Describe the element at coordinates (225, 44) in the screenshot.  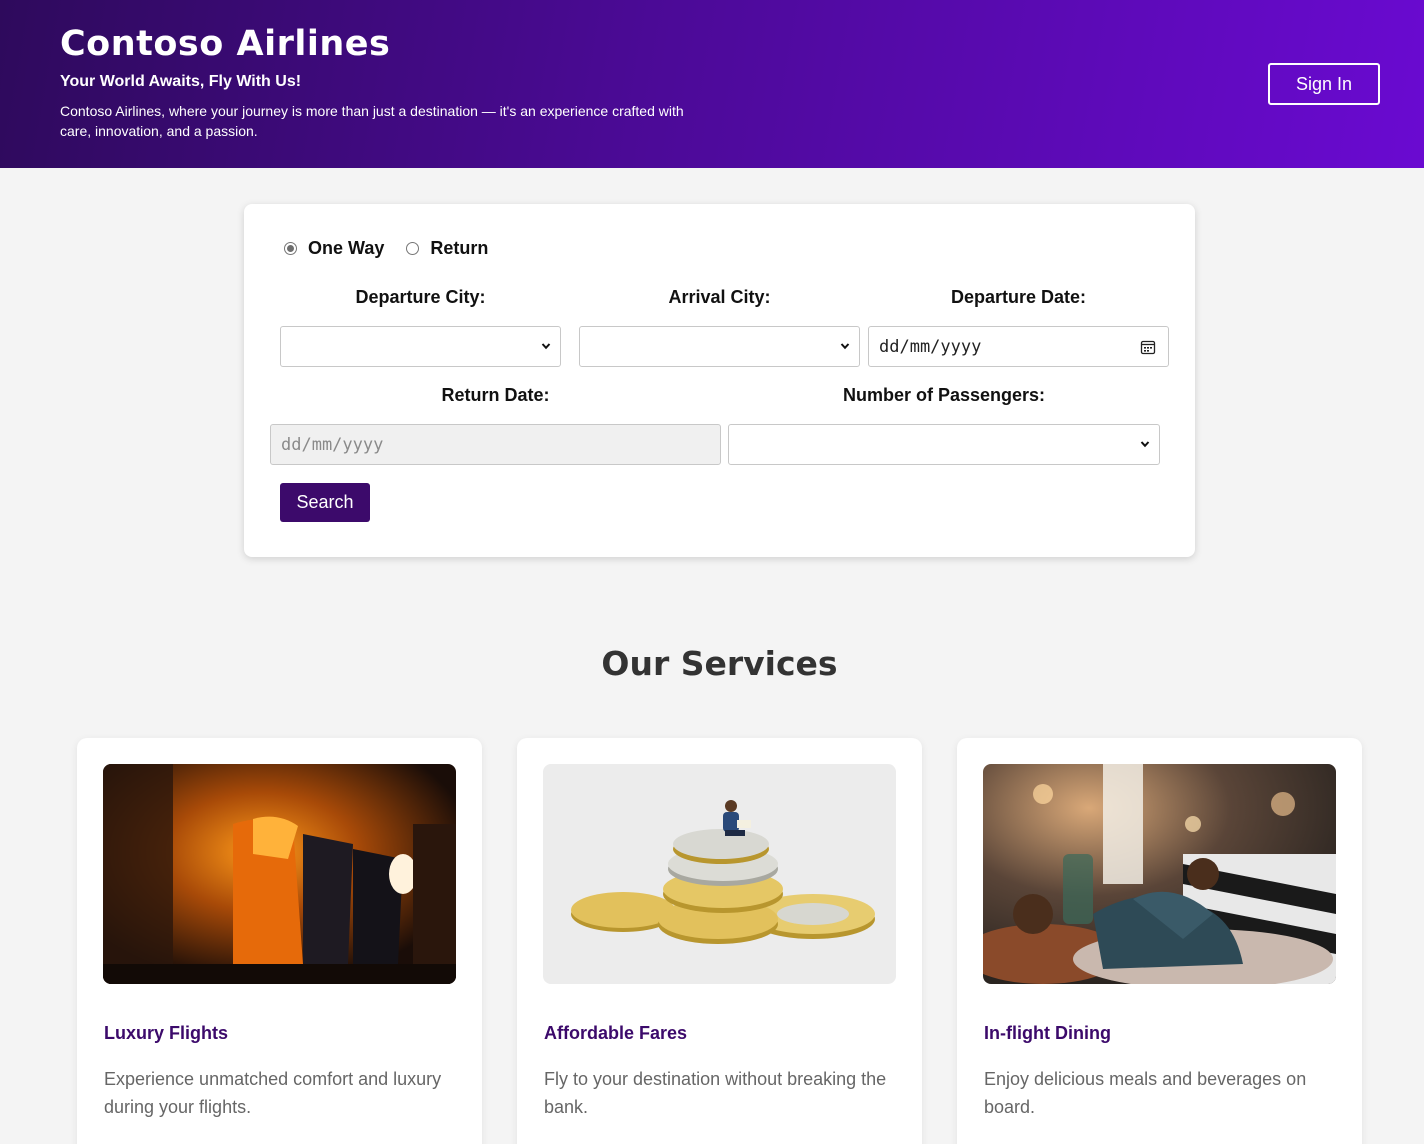
I see `brand-title: Contoso Airlines` at that location.